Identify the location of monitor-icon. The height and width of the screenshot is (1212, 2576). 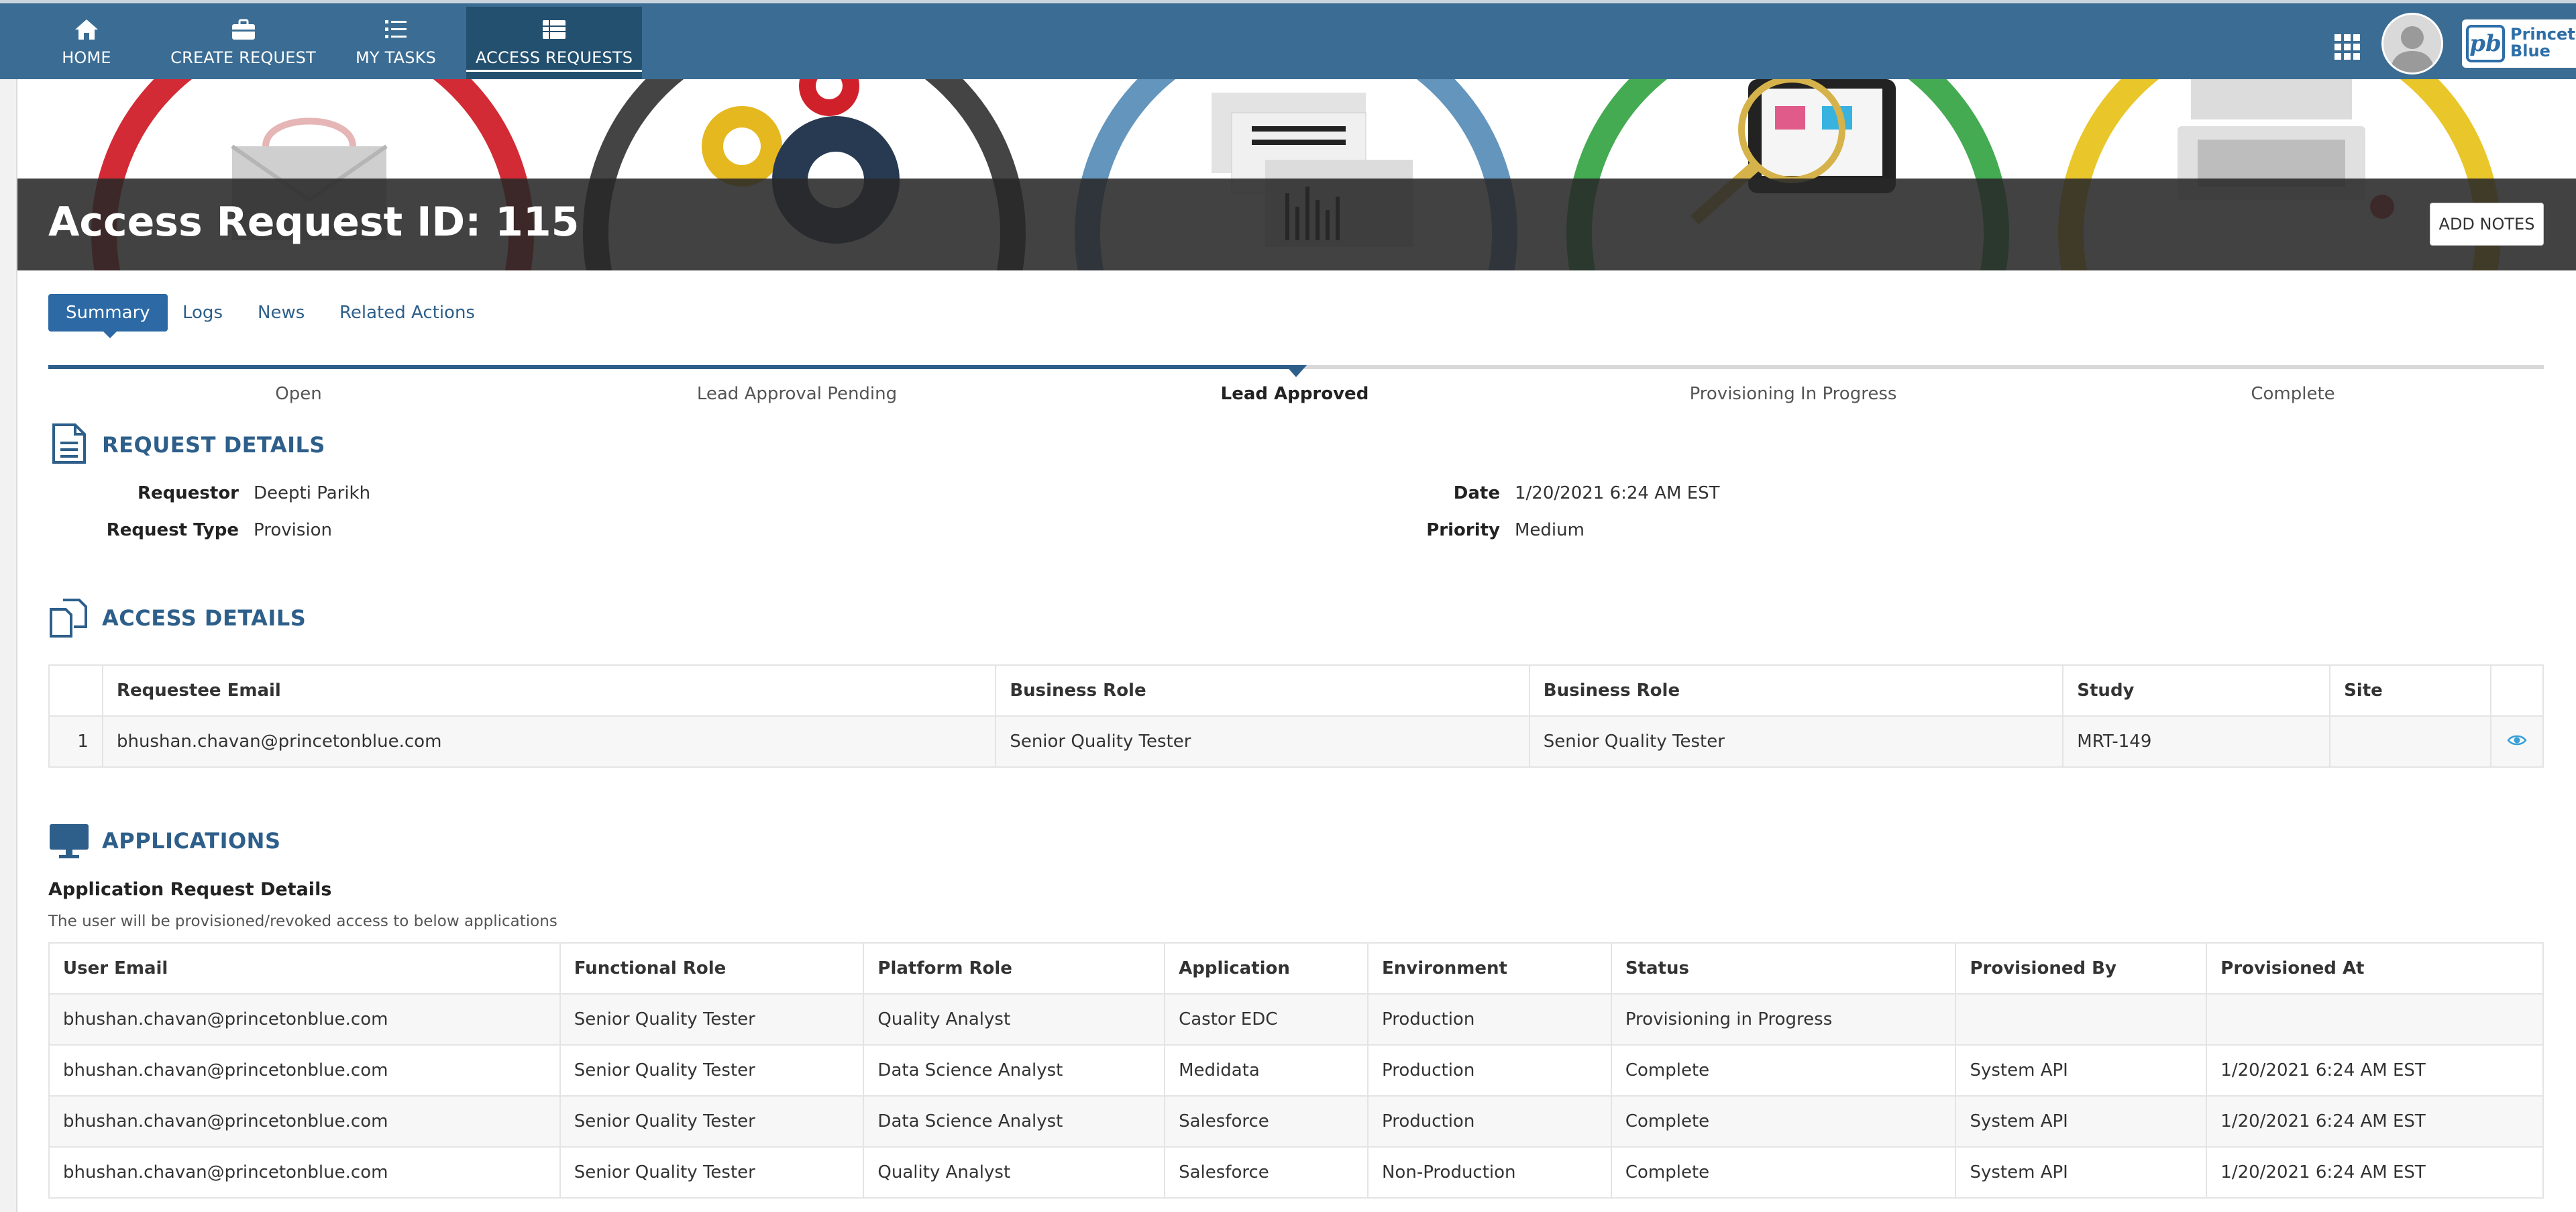
(69, 841).